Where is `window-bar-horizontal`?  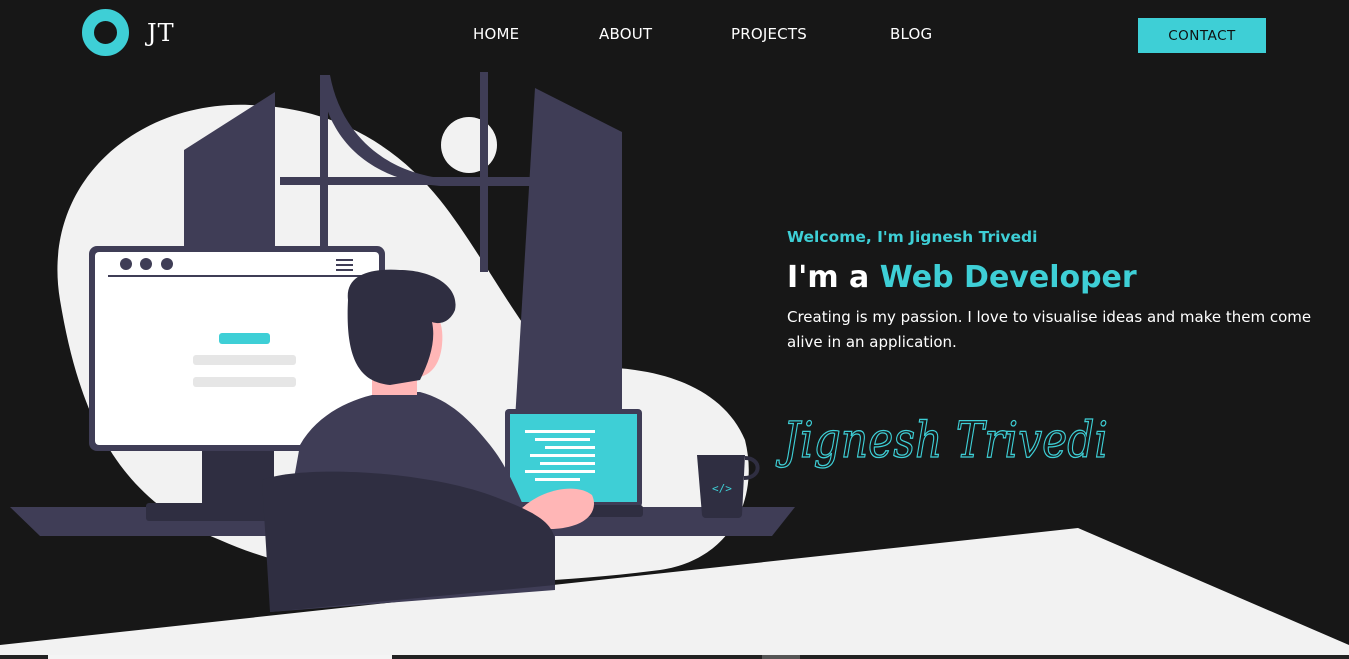
window-bar-horizontal is located at coordinates (405, 181).